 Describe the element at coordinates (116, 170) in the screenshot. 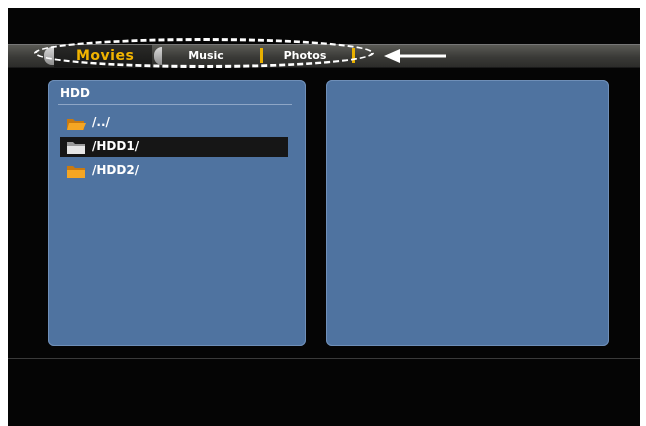

I see `file-name: /HDD2/` at that location.